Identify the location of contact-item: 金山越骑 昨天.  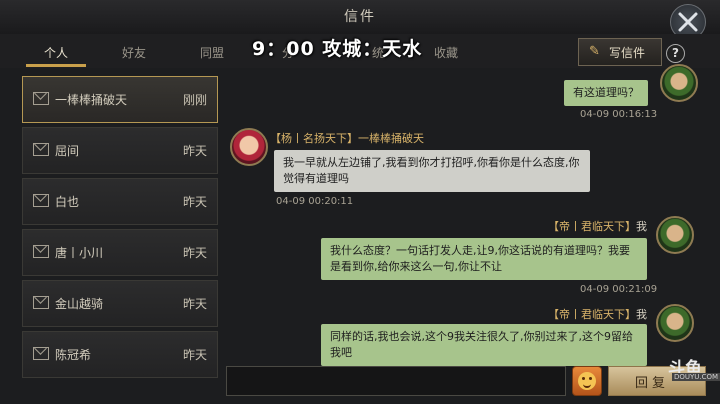
(120, 303).